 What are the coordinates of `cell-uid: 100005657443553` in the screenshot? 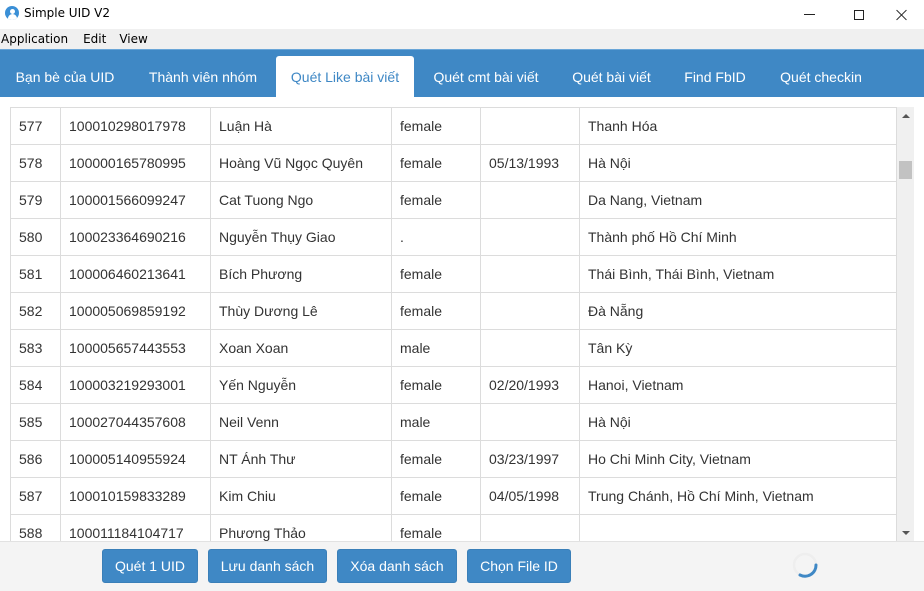 It's located at (135, 348).